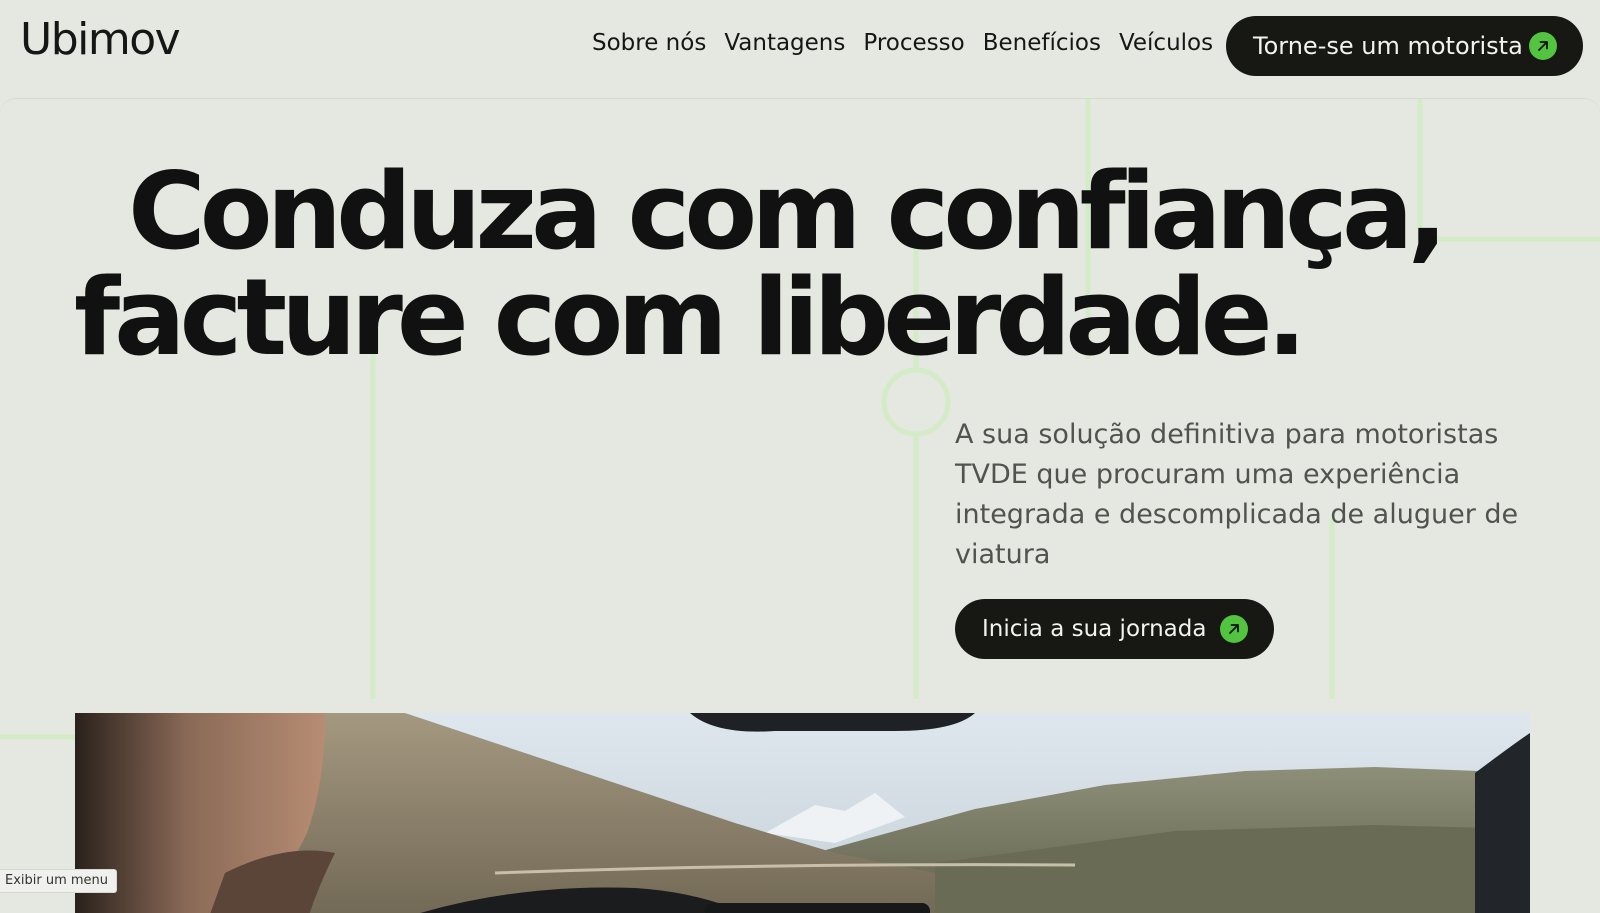 The width and height of the screenshot is (1600, 913). I want to click on nav-link-vantagens: Vantagens, so click(784, 44).